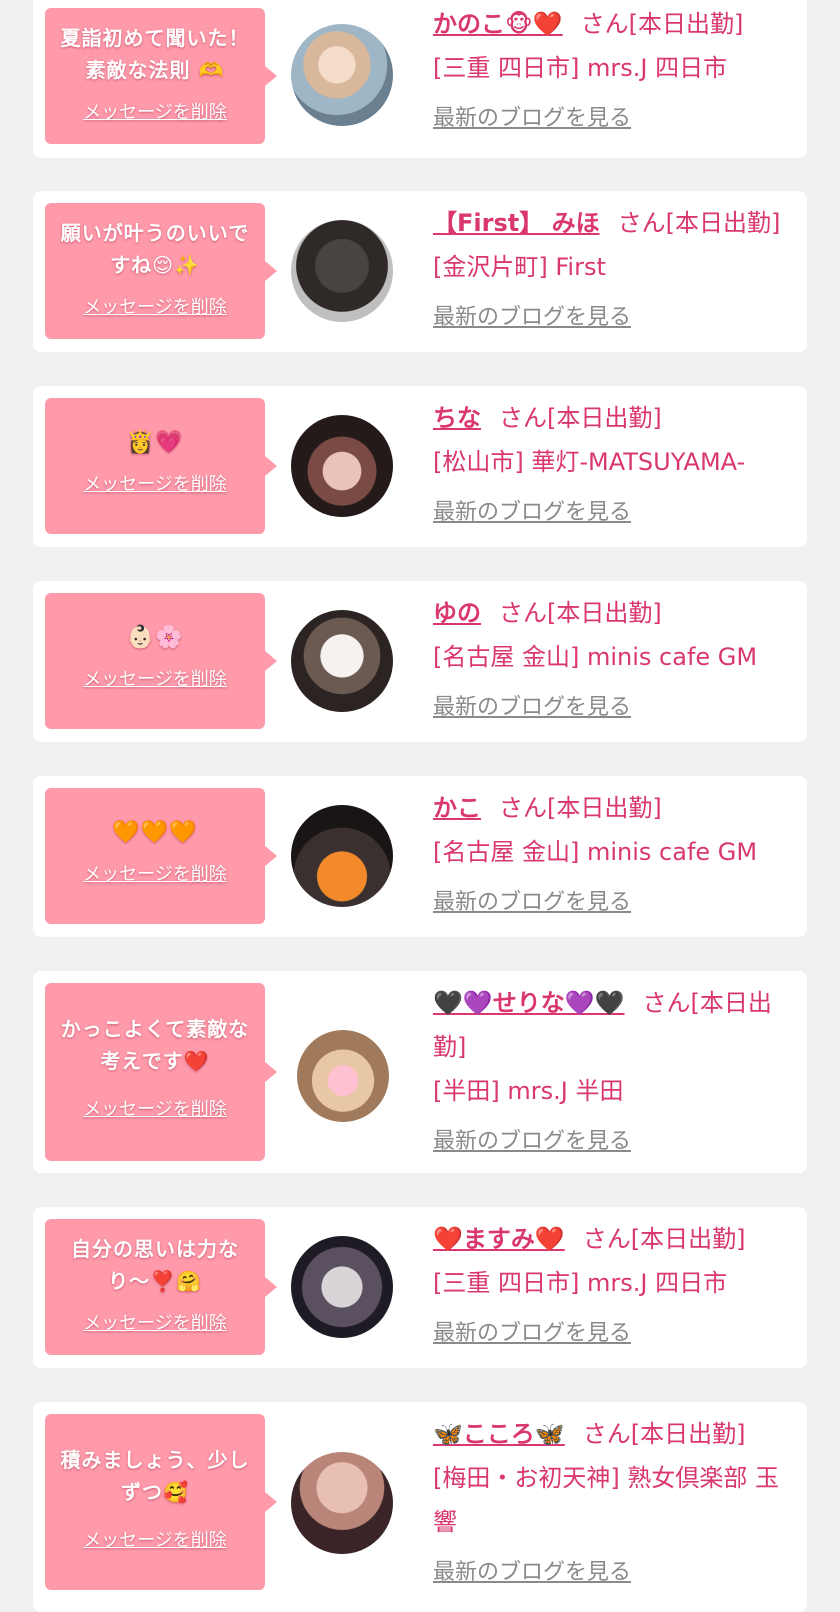 This screenshot has height=1612, width=840. Describe the element at coordinates (155, 832) in the screenshot. I see `message-text: 🧡🧡🧡` at that location.